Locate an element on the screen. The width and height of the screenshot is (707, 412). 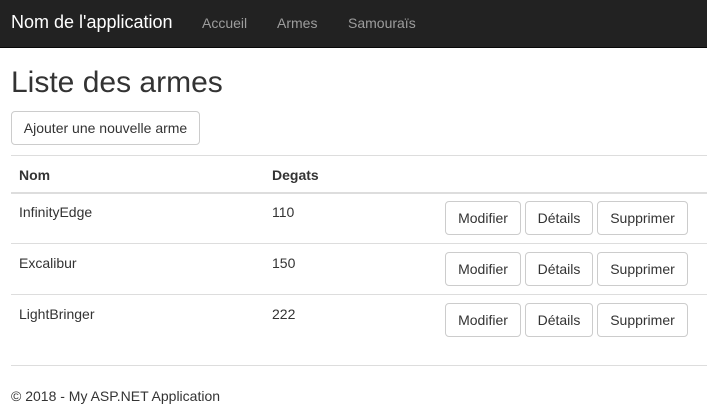
weapon-damage: 150 is located at coordinates (284, 263).